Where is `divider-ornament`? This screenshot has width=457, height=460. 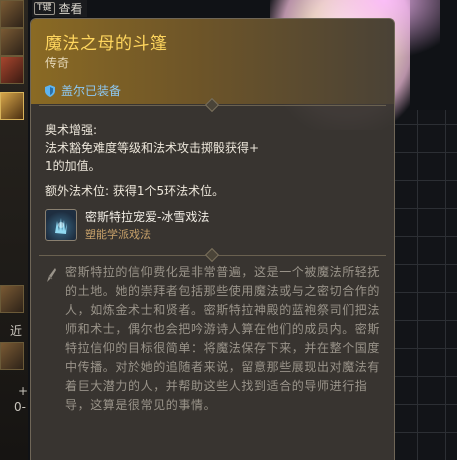 divider-ornament is located at coordinates (212, 255).